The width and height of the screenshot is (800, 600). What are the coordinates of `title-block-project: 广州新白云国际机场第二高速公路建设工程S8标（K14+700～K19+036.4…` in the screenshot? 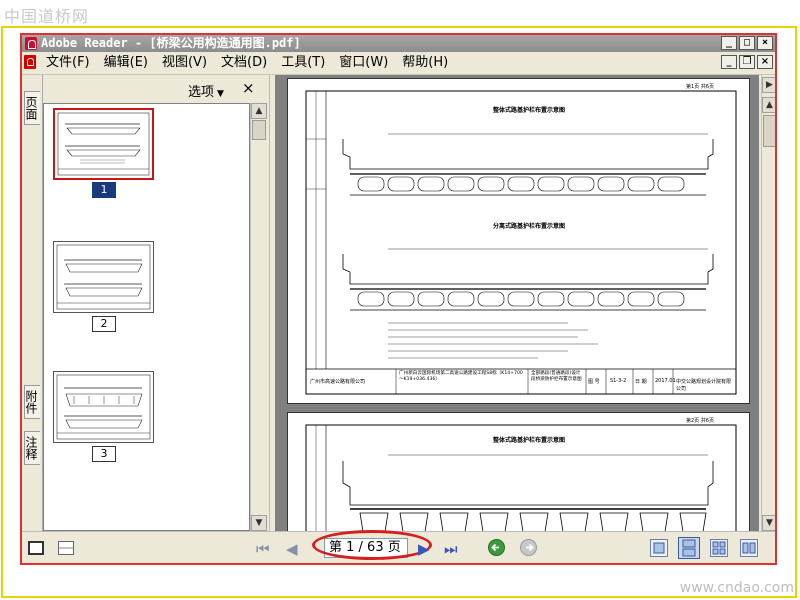 It's located at (461, 376).